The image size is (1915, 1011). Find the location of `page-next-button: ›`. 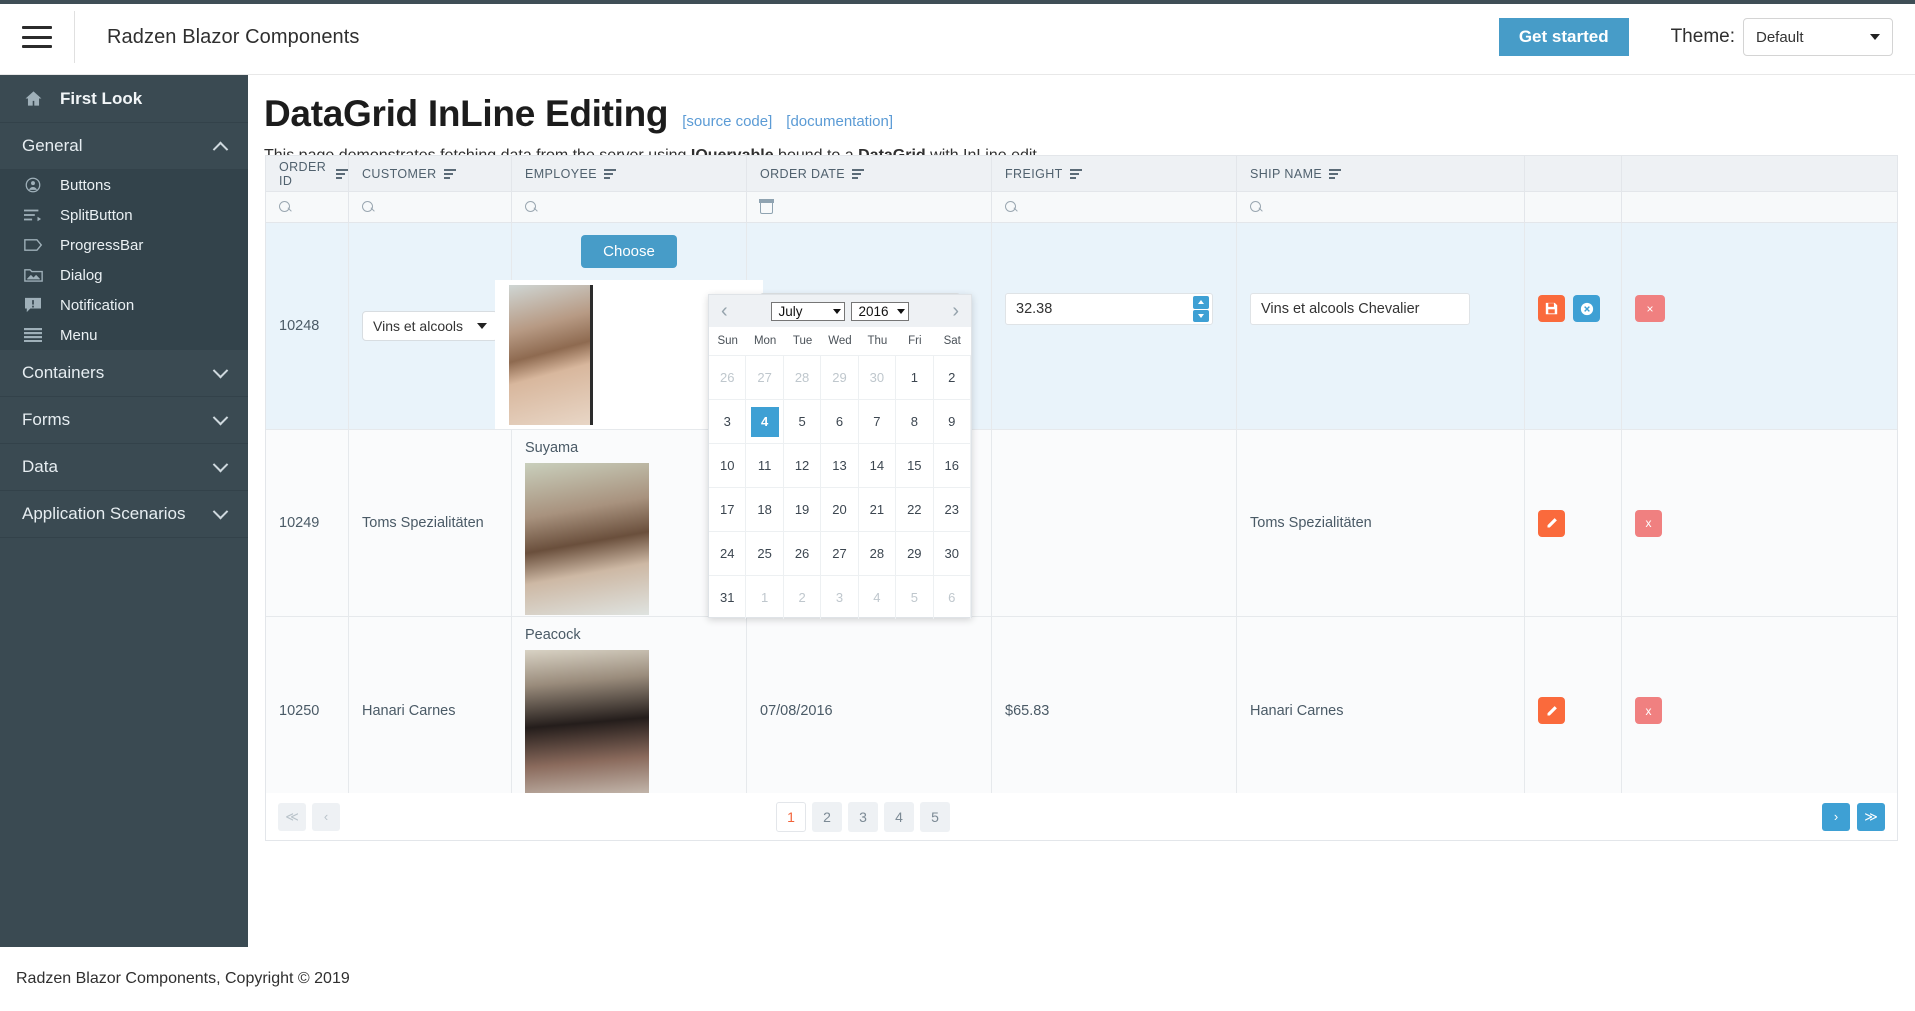

page-next-button: › is located at coordinates (1836, 816).